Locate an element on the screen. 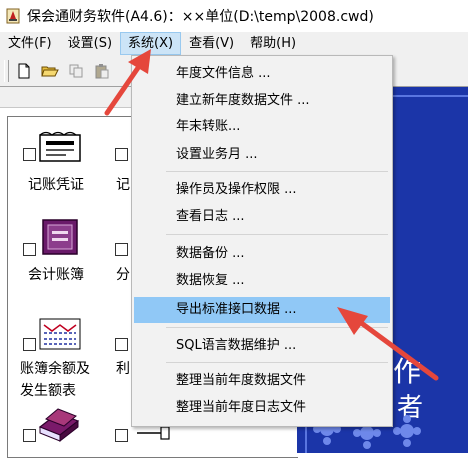  paste-button is located at coordinates (102, 71).